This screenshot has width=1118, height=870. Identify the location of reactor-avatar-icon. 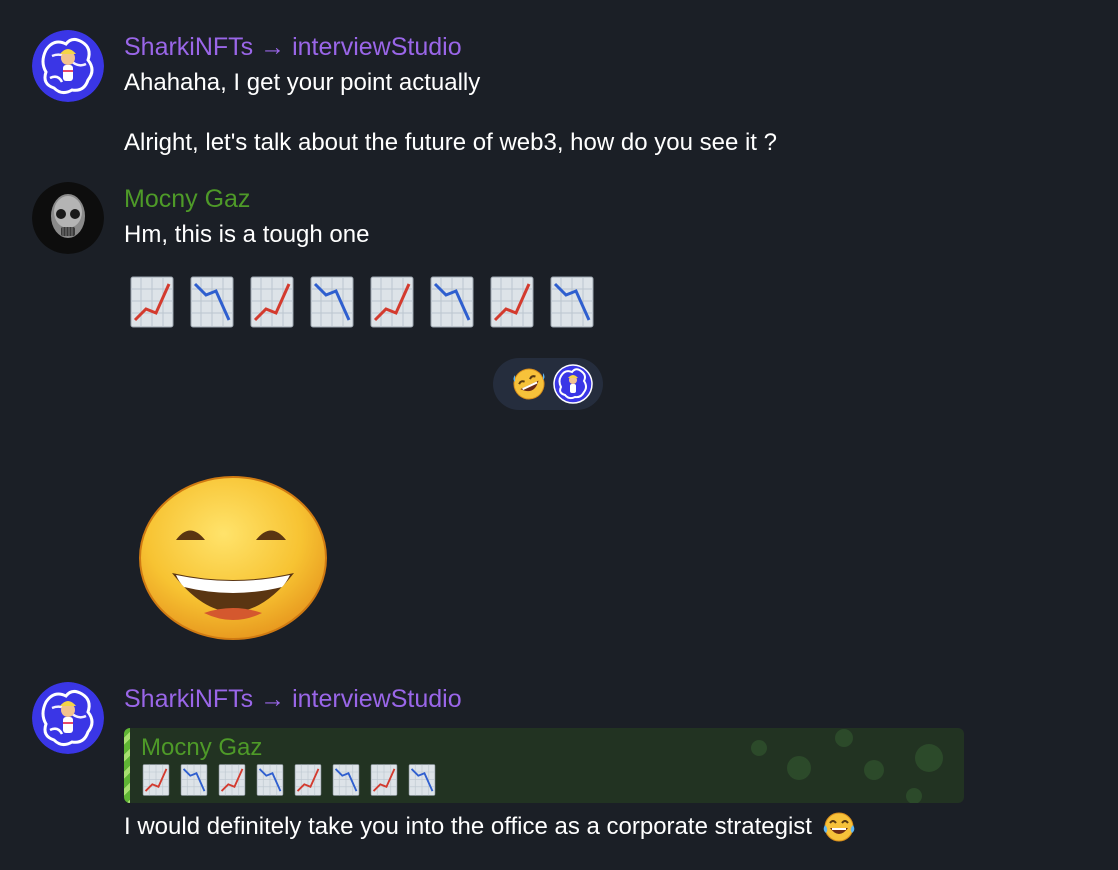
(573, 384).